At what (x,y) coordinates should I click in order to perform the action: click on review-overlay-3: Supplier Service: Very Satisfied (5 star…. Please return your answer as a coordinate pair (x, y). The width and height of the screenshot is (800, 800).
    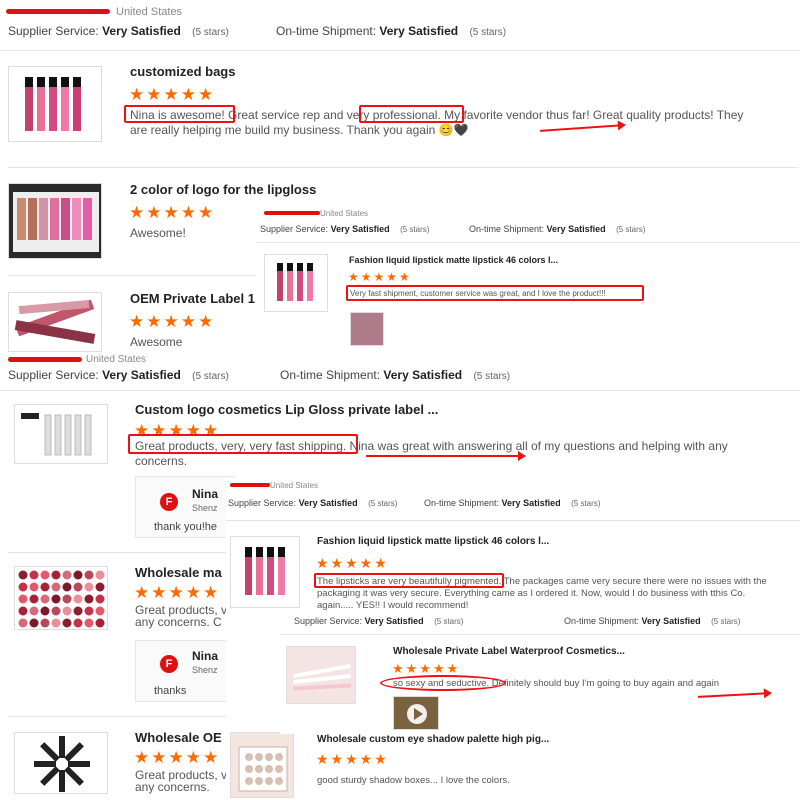
    Looking at the image, I should click on (540, 673).